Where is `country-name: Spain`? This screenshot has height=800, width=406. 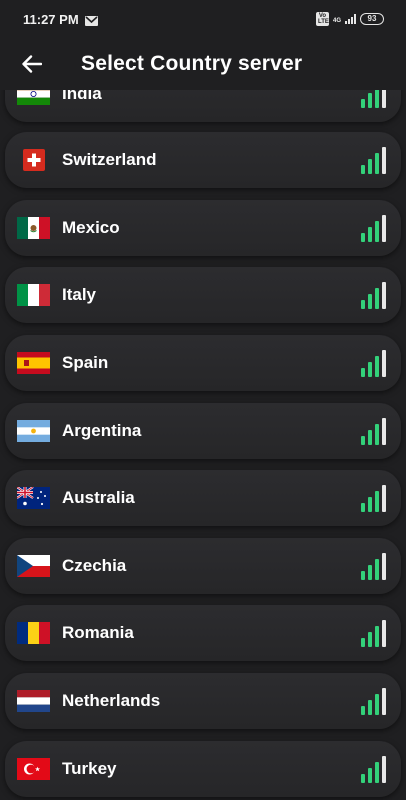 country-name: Spain is located at coordinates (85, 362).